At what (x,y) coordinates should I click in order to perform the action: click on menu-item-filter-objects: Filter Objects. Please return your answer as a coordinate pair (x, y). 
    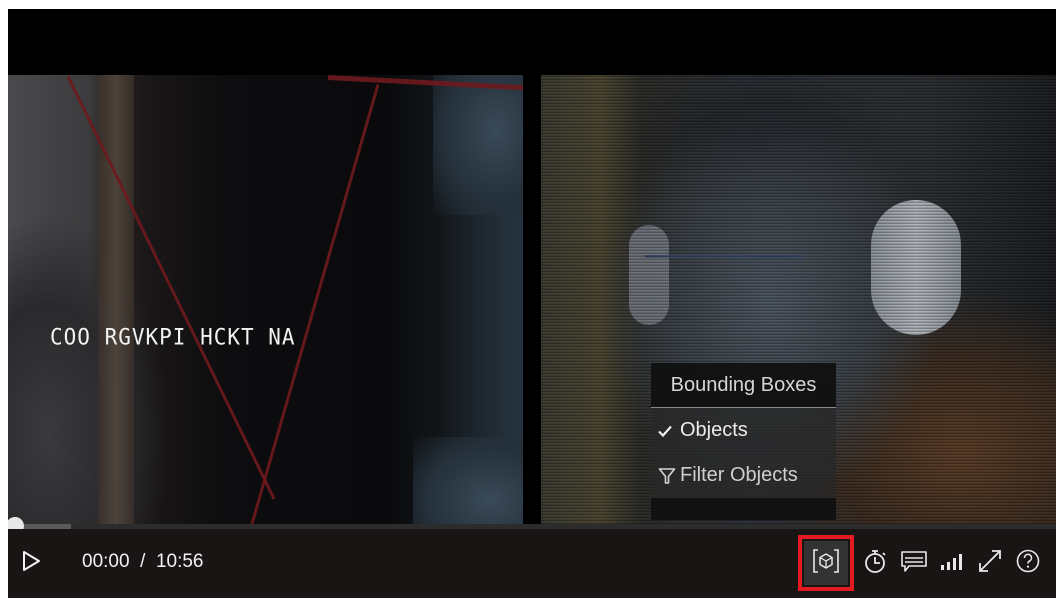
    Looking at the image, I should click on (743, 475).